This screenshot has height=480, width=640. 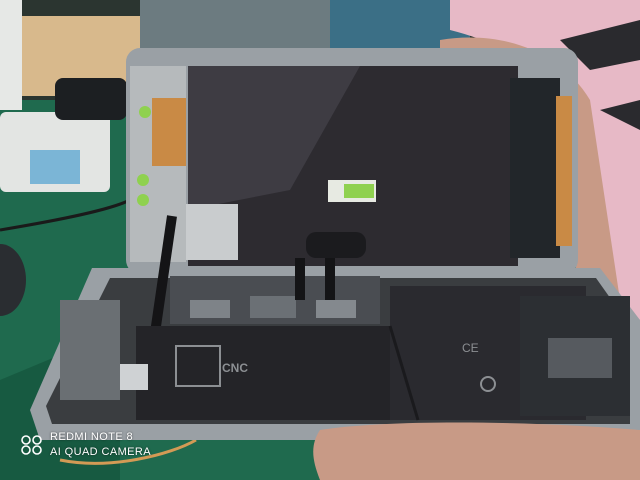 What do you see at coordinates (134, 377) in the screenshot?
I see `port-shield` at bounding box center [134, 377].